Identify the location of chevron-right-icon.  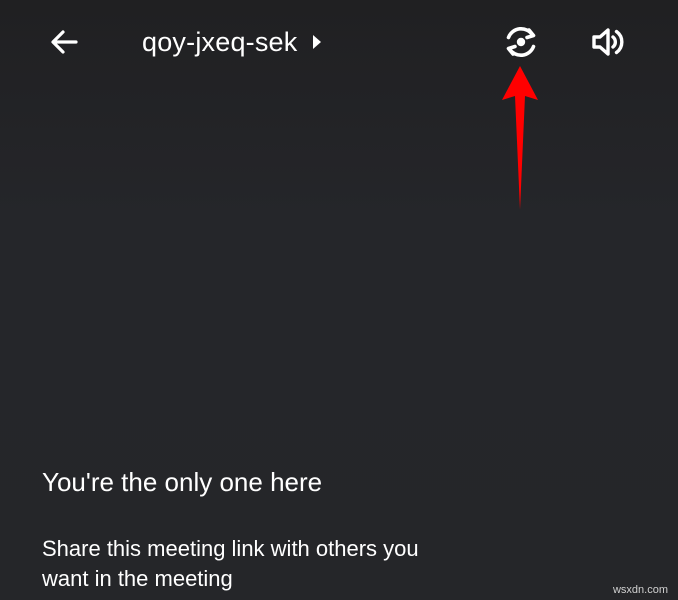
(317, 42).